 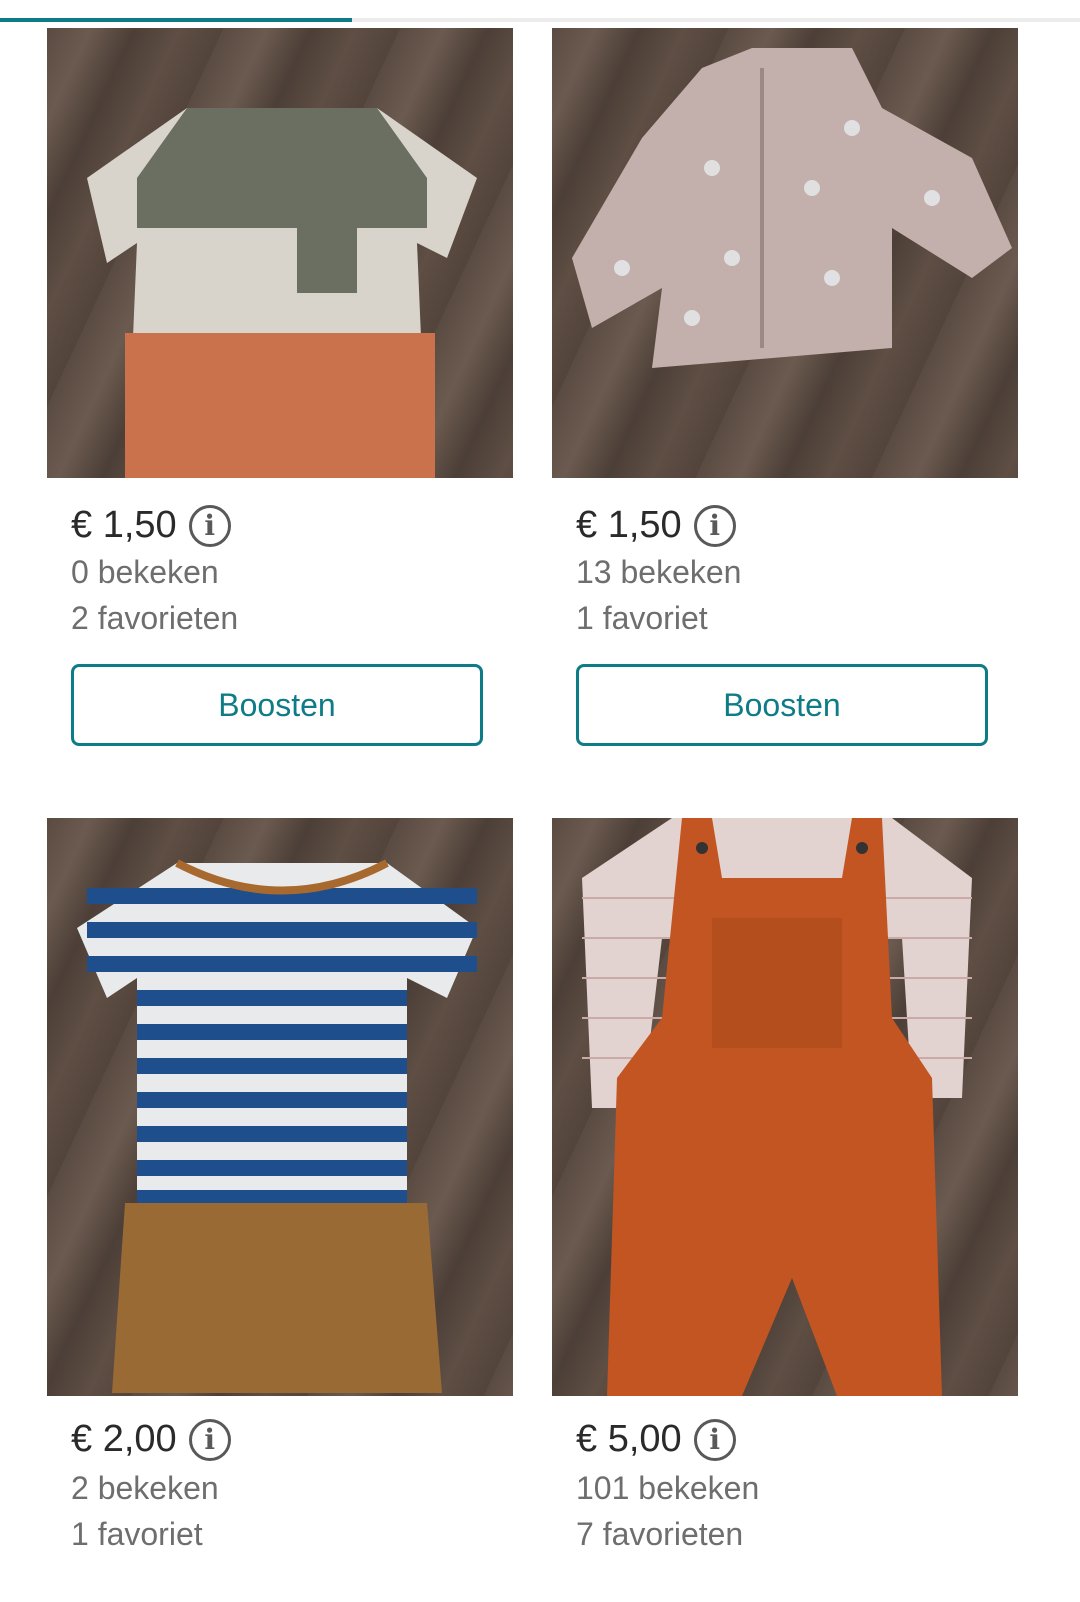 What do you see at coordinates (145, 572) in the screenshot?
I see `listing-views: 0 bekeken` at bounding box center [145, 572].